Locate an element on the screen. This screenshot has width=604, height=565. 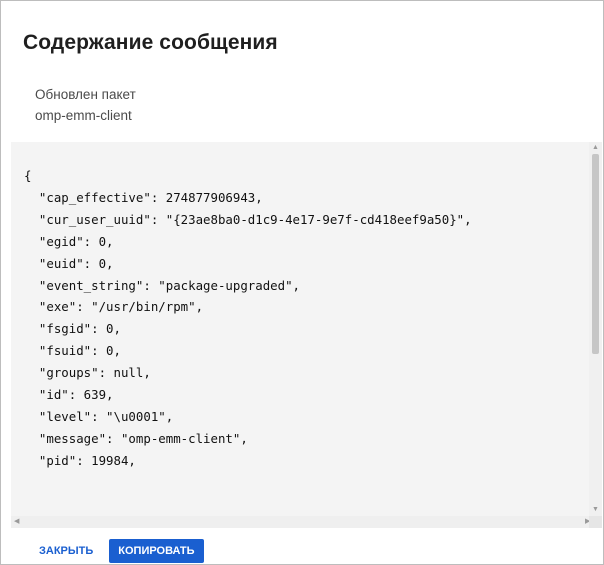
json-line: "exe": "/usr/bin/rpm", is located at coordinates (114, 307).